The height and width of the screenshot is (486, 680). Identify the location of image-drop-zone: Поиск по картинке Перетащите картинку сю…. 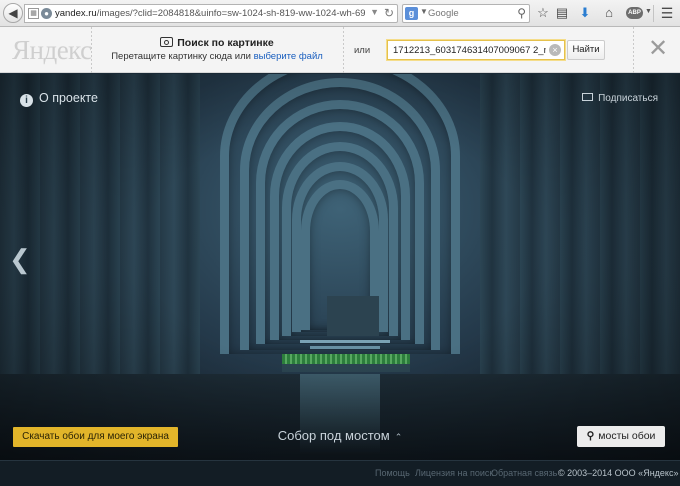
(217, 50).